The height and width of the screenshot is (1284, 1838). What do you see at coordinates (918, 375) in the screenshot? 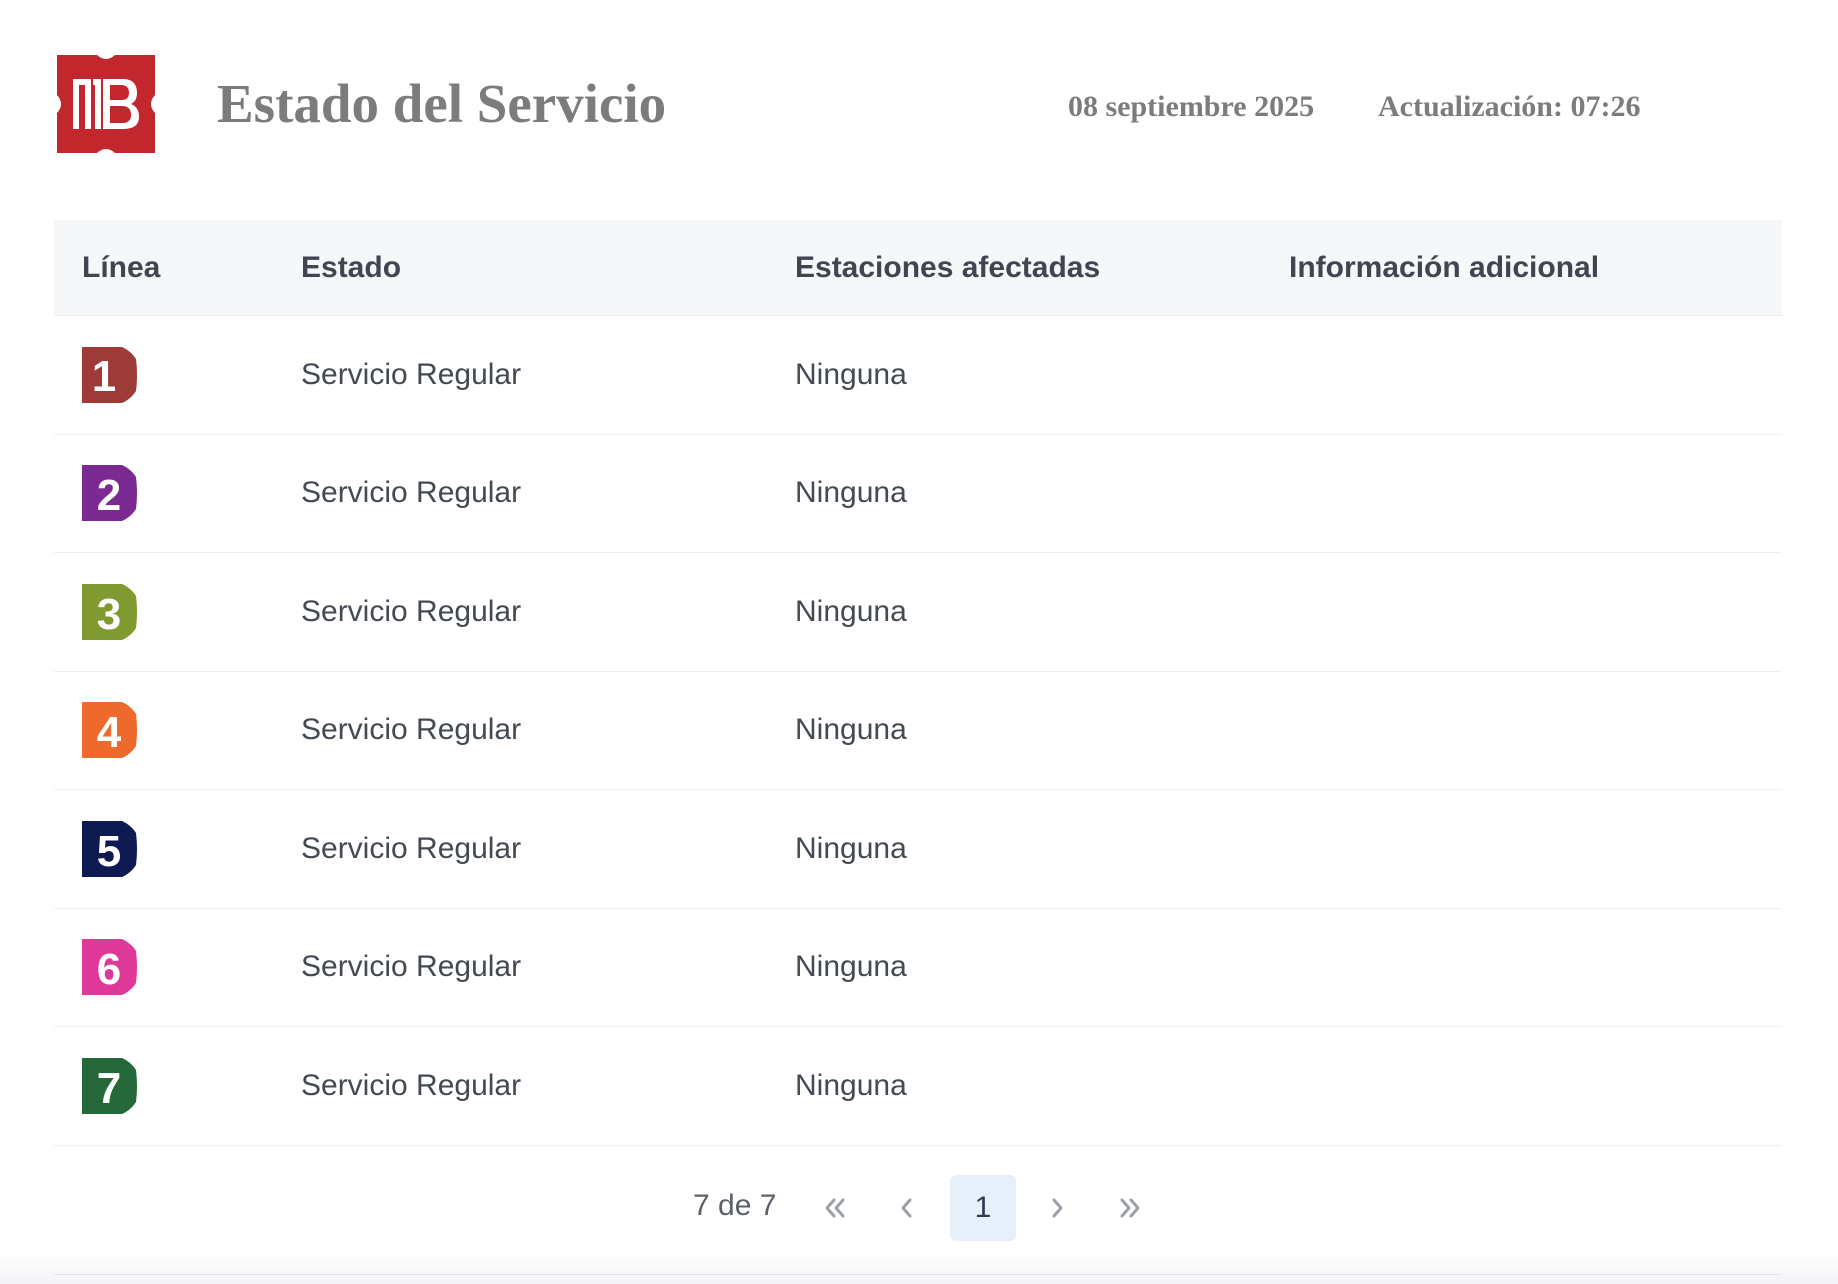
I see `table-row: 1 Servicio Regular Ninguna` at bounding box center [918, 375].